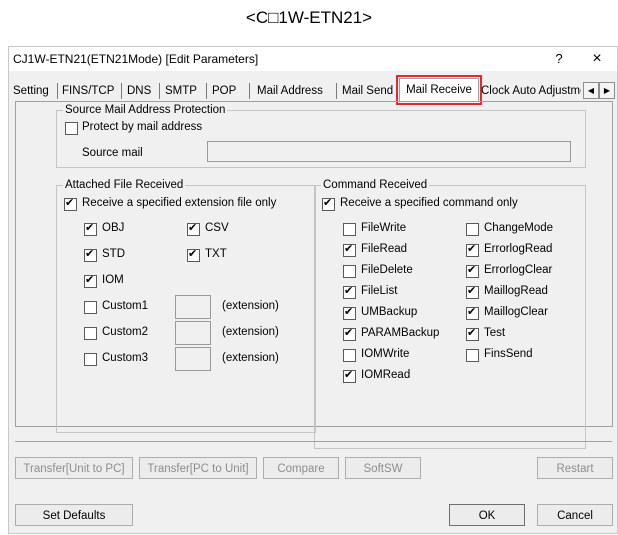 The height and width of the screenshot is (535, 618). Describe the element at coordinates (216, 254) in the screenshot. I see `ext-txt-label: TXT` at that location.